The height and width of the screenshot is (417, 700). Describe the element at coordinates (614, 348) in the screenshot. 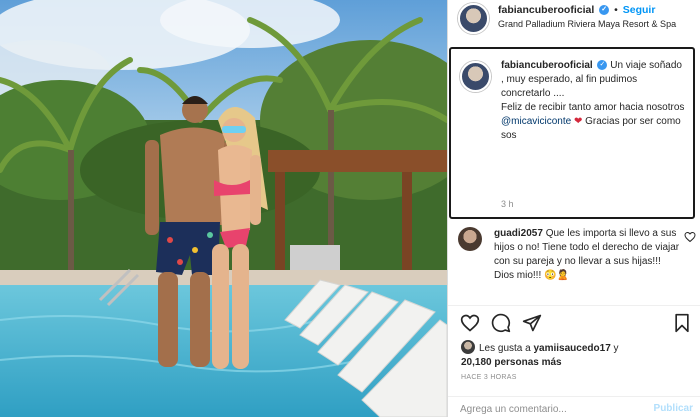

I see `likes-connector: y` at that location.